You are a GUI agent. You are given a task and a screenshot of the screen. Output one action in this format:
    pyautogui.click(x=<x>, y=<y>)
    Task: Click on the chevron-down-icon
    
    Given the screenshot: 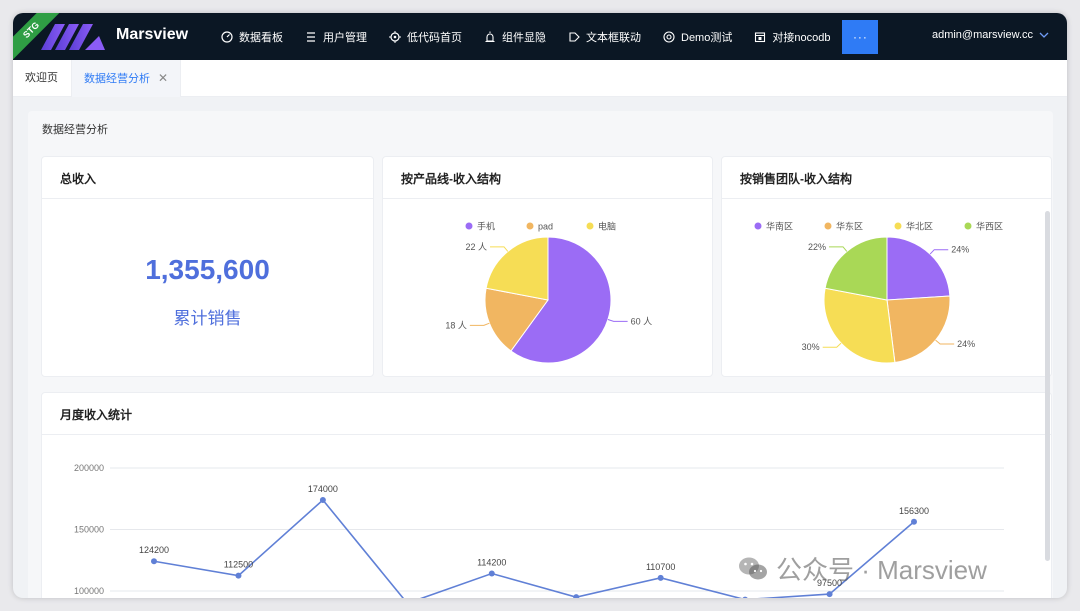 What is the action you would take?
    pyautogui.click(x=1044, y=35)
    